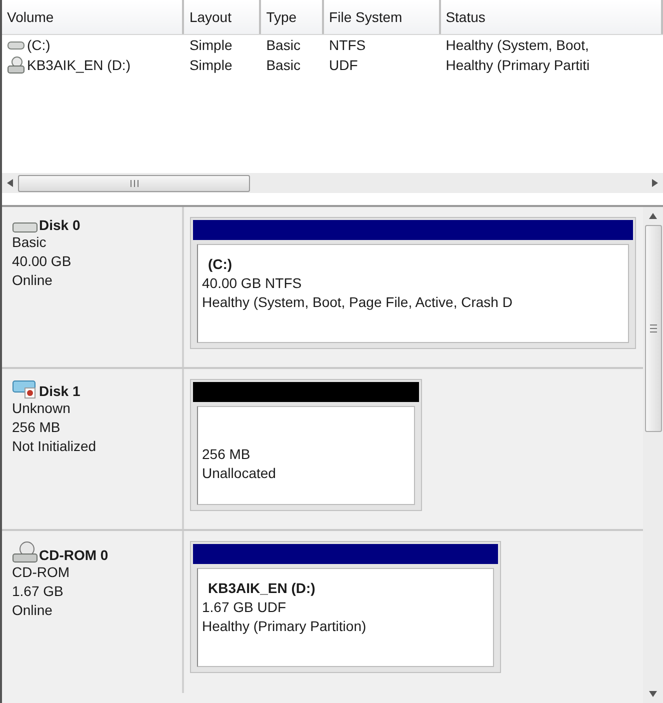 The image size is (663, 703). I want to click on disk-detail: 1.67 GB, so click(38, 591).